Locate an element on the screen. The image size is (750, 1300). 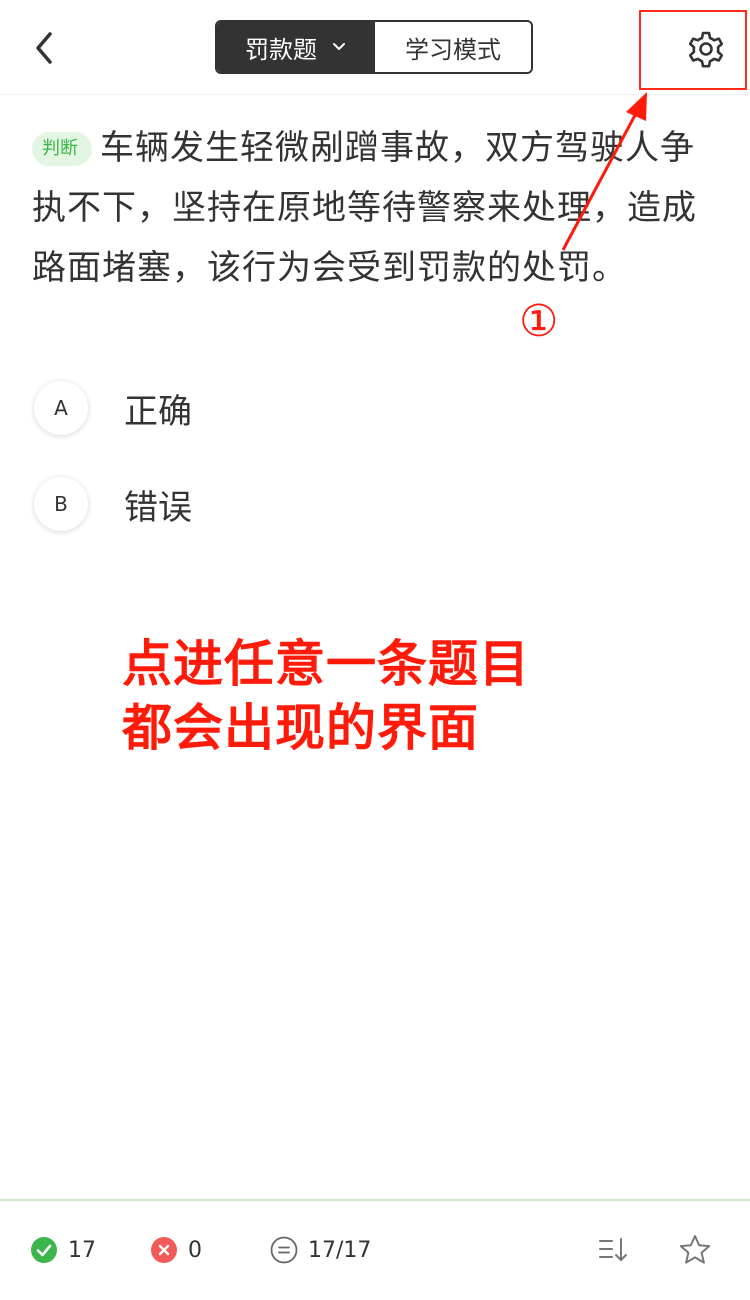
settings-button is located at coordinates (706, 49).